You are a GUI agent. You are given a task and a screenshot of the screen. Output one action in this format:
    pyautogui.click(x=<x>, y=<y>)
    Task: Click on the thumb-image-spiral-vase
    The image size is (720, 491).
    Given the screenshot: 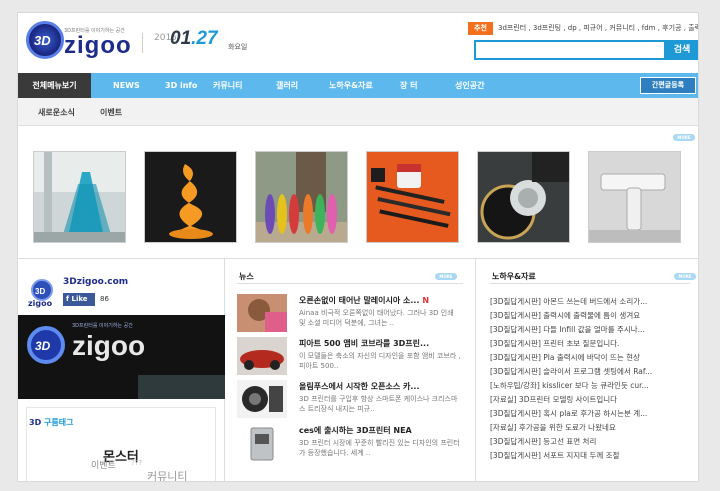 What is the action you would take?
    pyautogui.click(x=190, y=197)
    